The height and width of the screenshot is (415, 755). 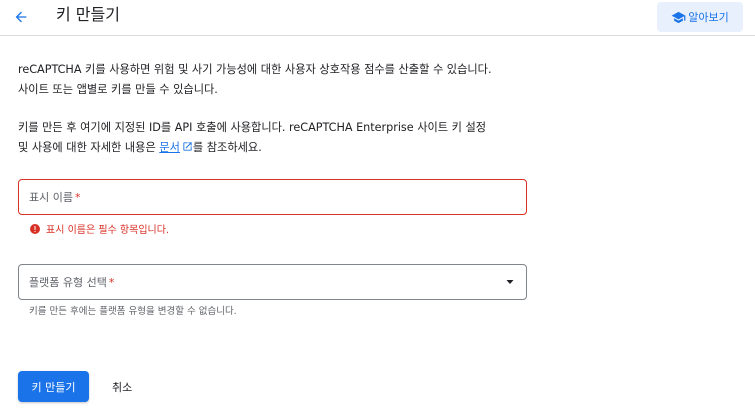 I want to click on back-button, so click(x=21, y=17).